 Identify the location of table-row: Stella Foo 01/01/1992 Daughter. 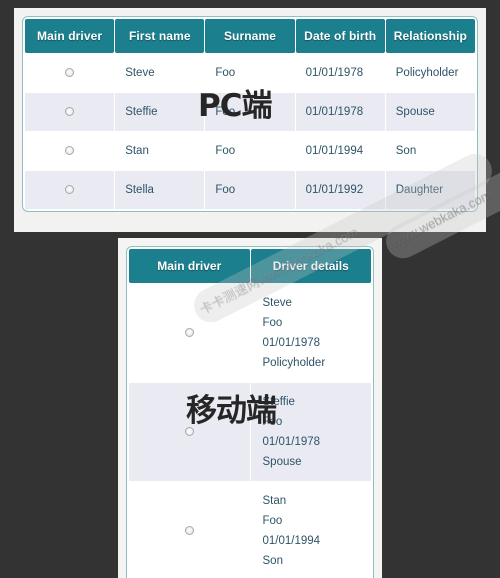
(250, 190).